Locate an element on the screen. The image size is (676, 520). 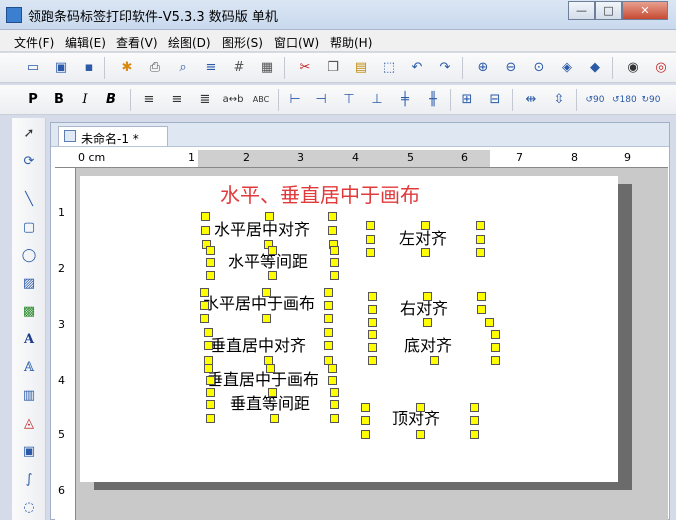
picture-tool-icon: ▩ is located at coordinates (29, 312).